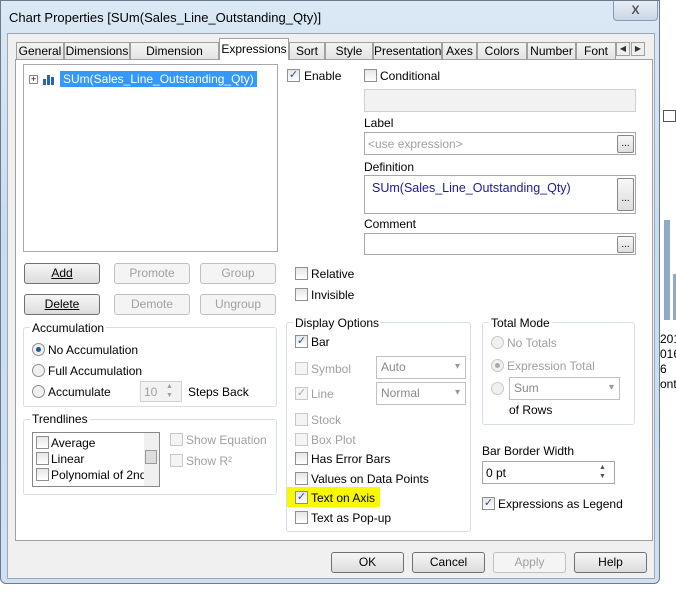 The image size is (676, 594). What do you see at coordinates (349, 51) in the screenshot?
I see `tab-style: Style` at bounding box center [349, 51].